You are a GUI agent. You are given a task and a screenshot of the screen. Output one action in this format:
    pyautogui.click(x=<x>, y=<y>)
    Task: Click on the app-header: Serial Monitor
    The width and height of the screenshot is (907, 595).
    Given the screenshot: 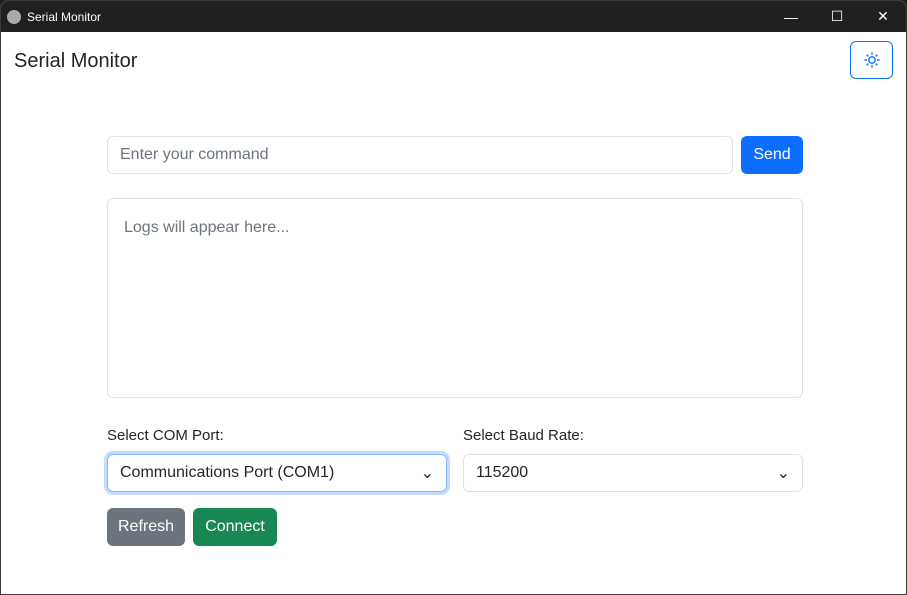 What is the action you would take?
    pyautogui.click(x=453, y=61)
    